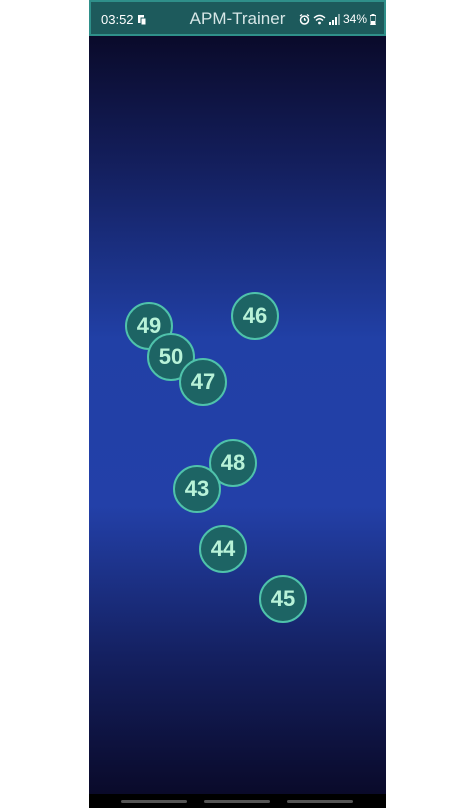  Describe the element at coordinates (334, 19) in the screenshot. I see `signal-icon` at that location.